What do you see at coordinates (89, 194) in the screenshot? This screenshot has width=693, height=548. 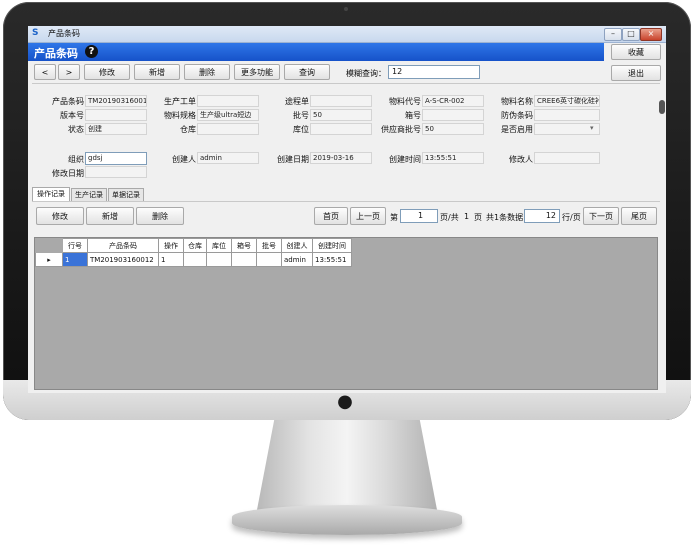 I see `tab-production-log: 生产记录` at bounding box center [89, 194].